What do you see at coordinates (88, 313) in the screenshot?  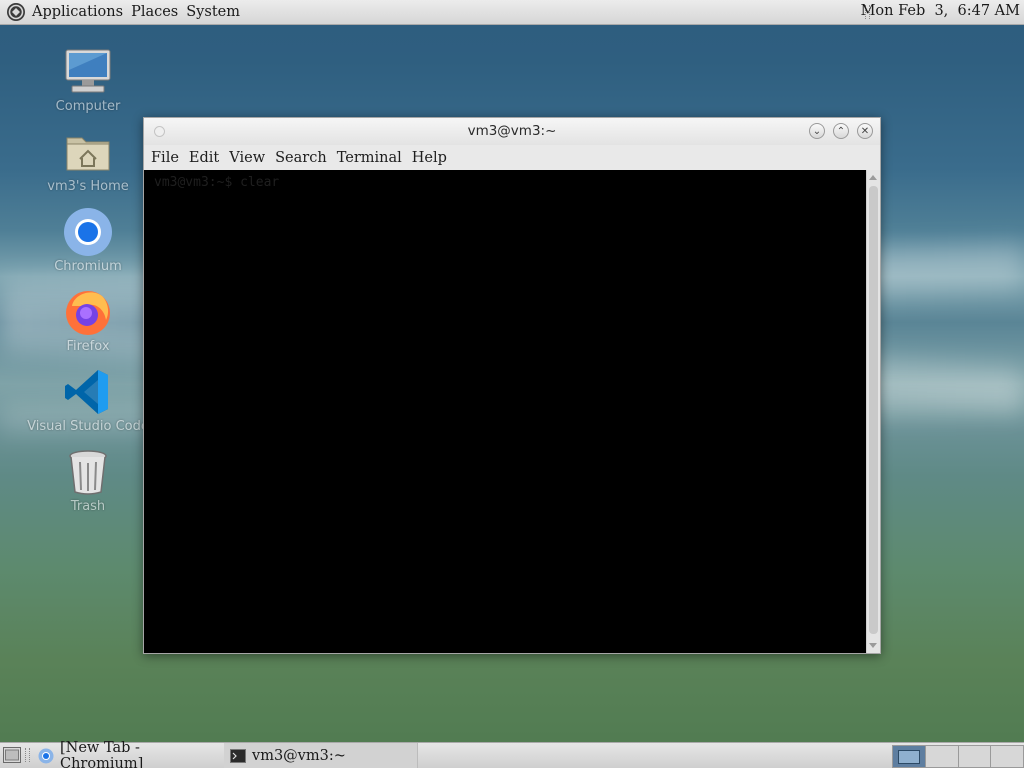 I see `firefox-icon` at bounding box center [88, 313].